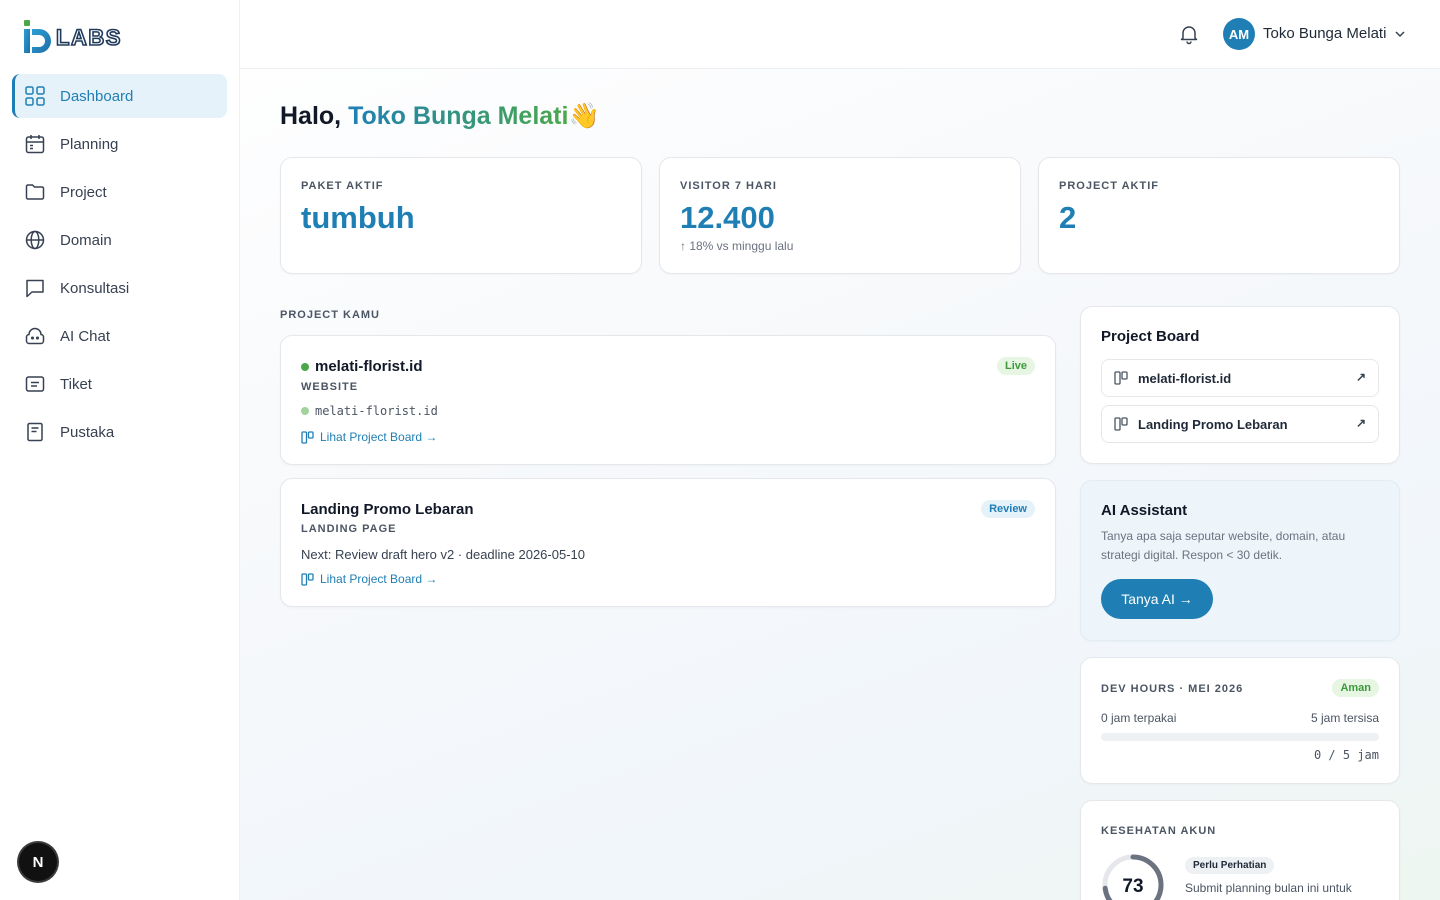 Image resolution: width=1440 pixels, height=900 pixels. I want to click on project-type: WEBSITE, so click(330, 387).